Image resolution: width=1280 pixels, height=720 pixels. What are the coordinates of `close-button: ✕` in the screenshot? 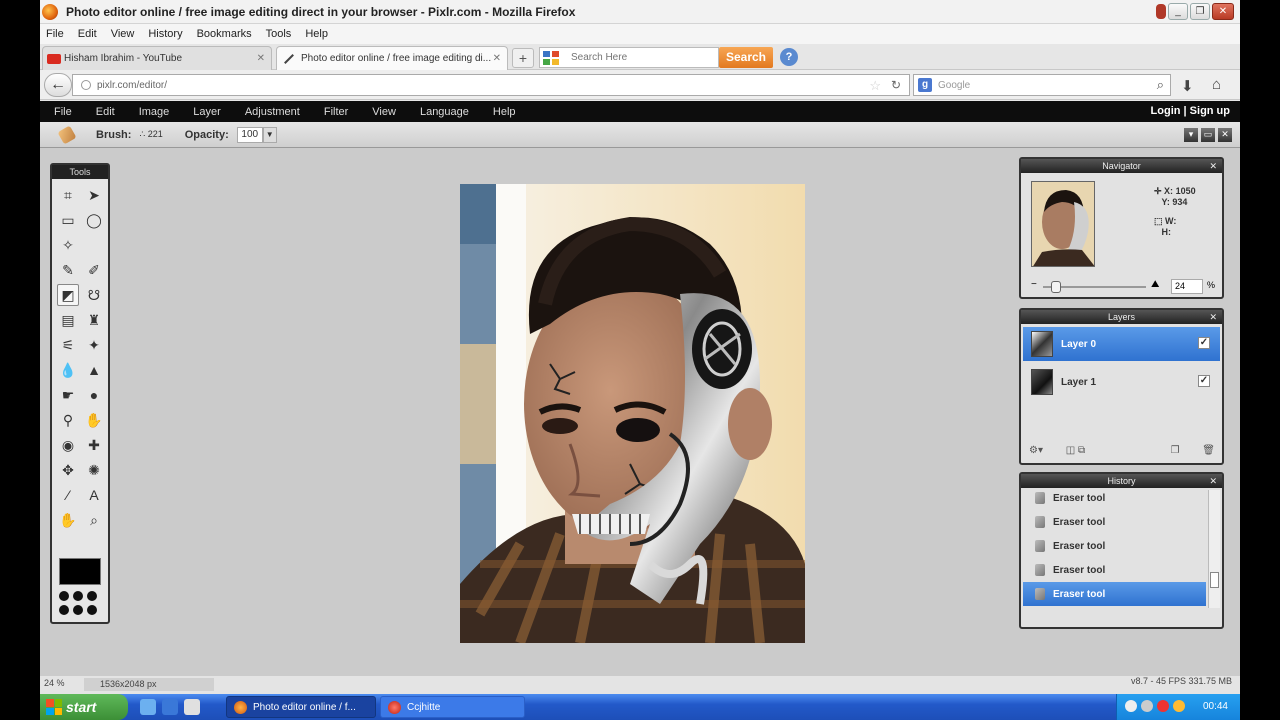 It's located at (1223, 11).